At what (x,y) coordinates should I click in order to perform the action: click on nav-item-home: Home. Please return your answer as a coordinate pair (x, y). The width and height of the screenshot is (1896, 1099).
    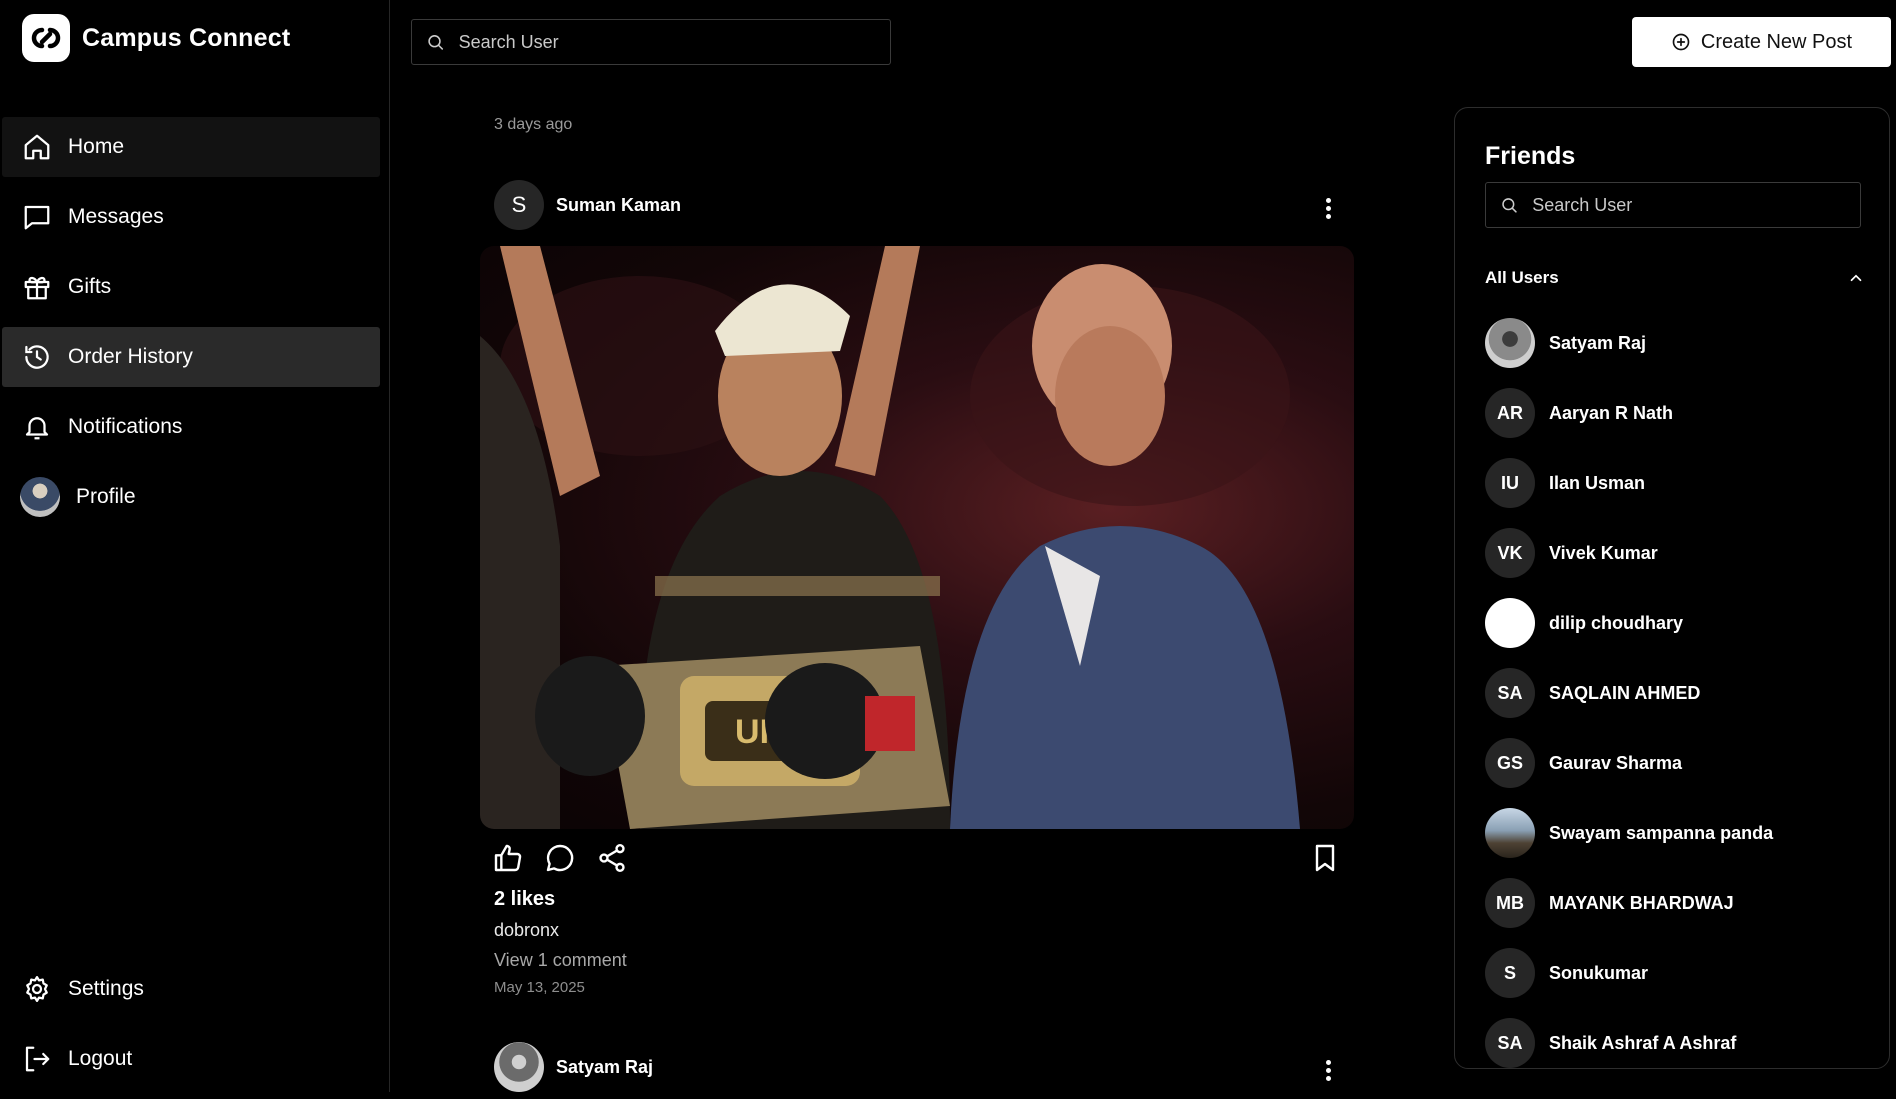
    Looking at the image, I should click on (191, 147).